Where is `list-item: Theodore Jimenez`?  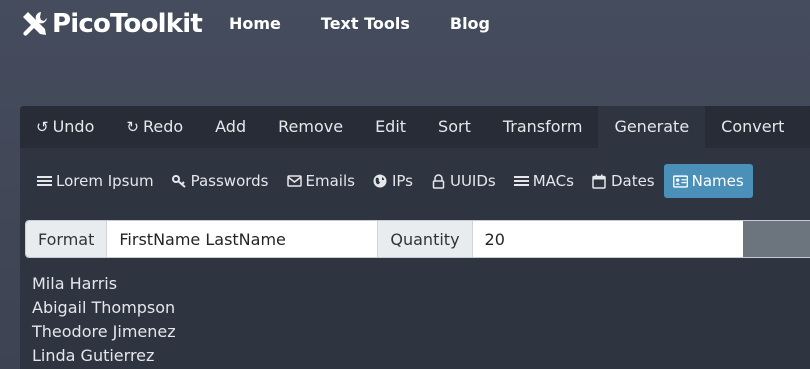
list-item: Theodore Jimenez is located at coordinates (104, 331).